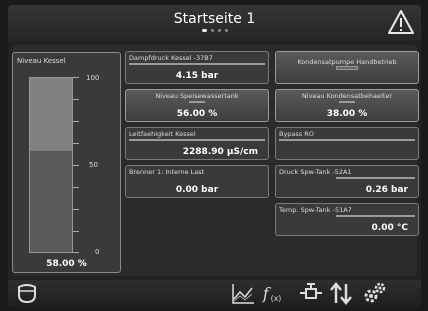 This screenshot has width=428, height=311. I want to click on tile-druck-spw-tank: Druck Spw-Tank -52A1 0.26 bar, so click(347, 181).